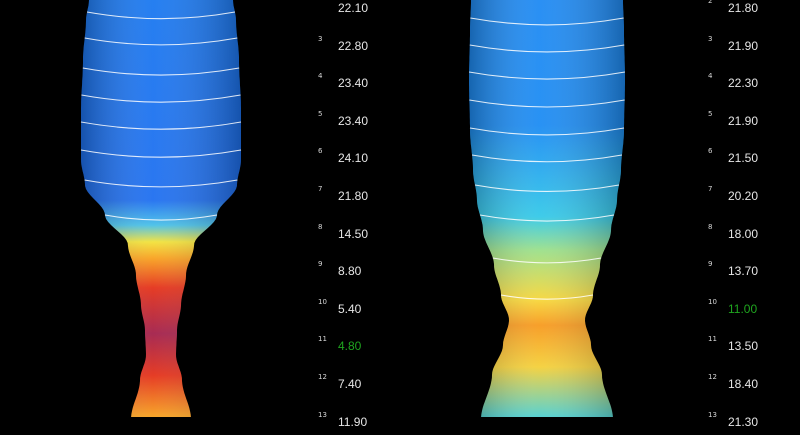 This screenshot has height=435, width=800. Describe the element at coordinates (353, 8) in the screenshot. I see `measurement-value: 22.10` at that location.